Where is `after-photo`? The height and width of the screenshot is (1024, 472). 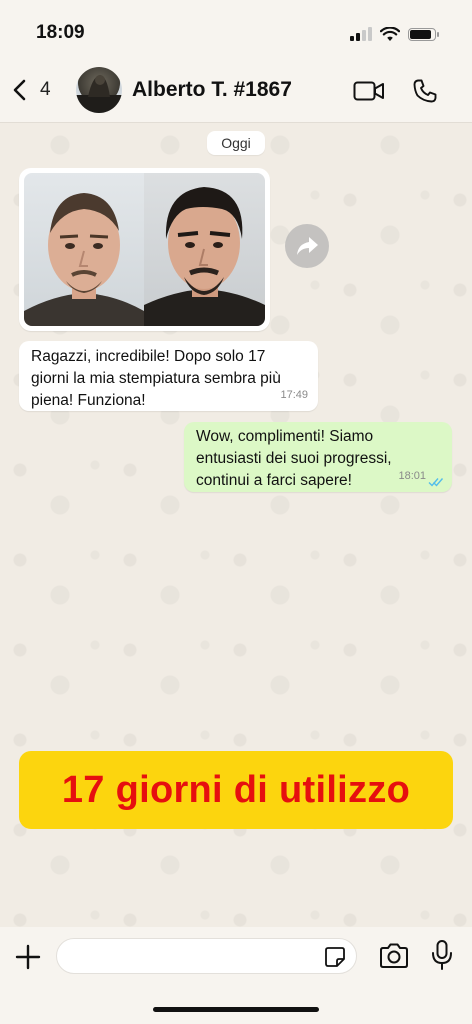
after-photo is located at coordinates (204, 249).